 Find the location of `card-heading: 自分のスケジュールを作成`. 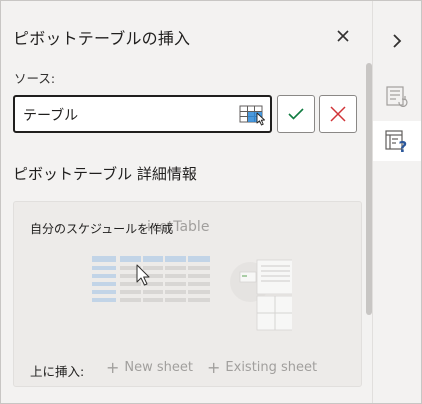

card-heading: 自分のスケジュールを作成 is located at coordinates (102, 229).